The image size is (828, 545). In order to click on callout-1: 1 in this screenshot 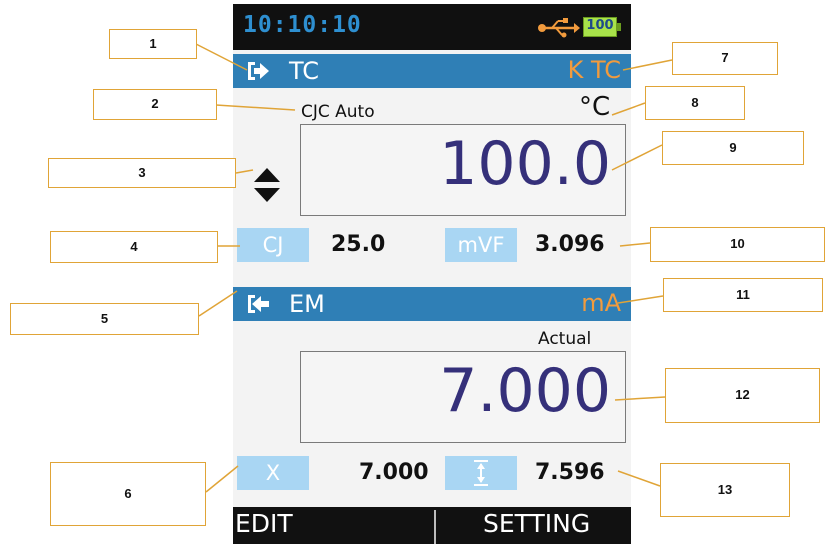, I will do `click(153, 44)`.